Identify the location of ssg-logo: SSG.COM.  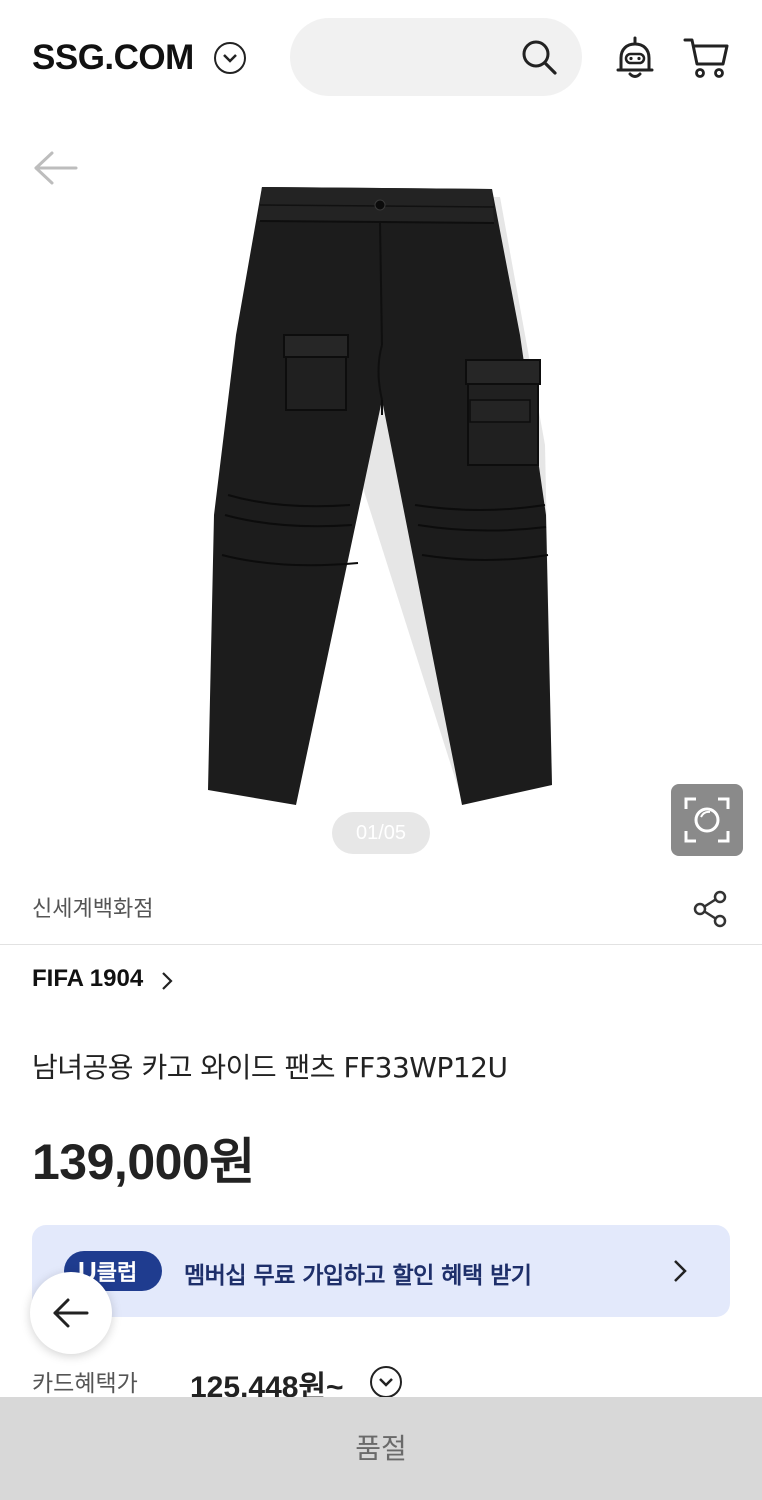
(113, 58).